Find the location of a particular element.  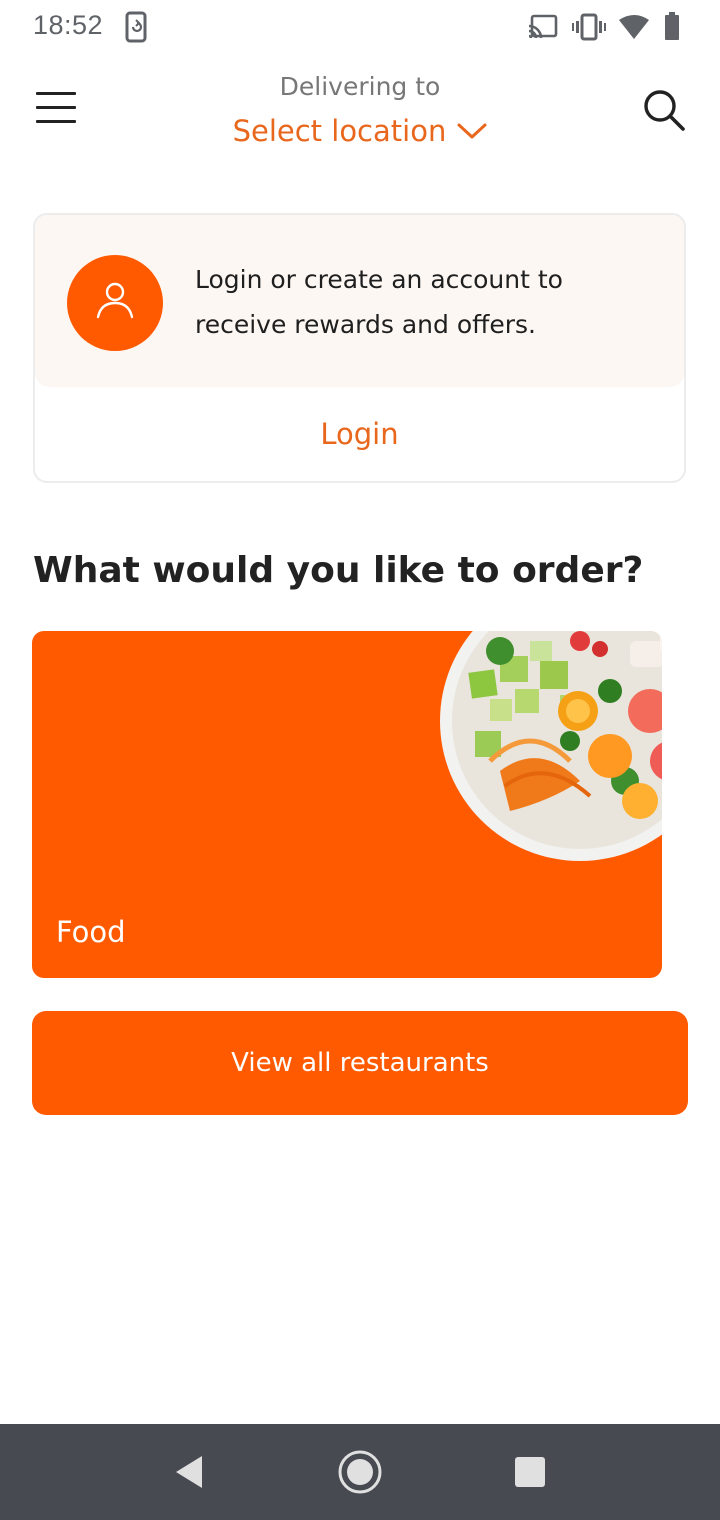

system-nav-bar is located at coordinates (360, 1472).